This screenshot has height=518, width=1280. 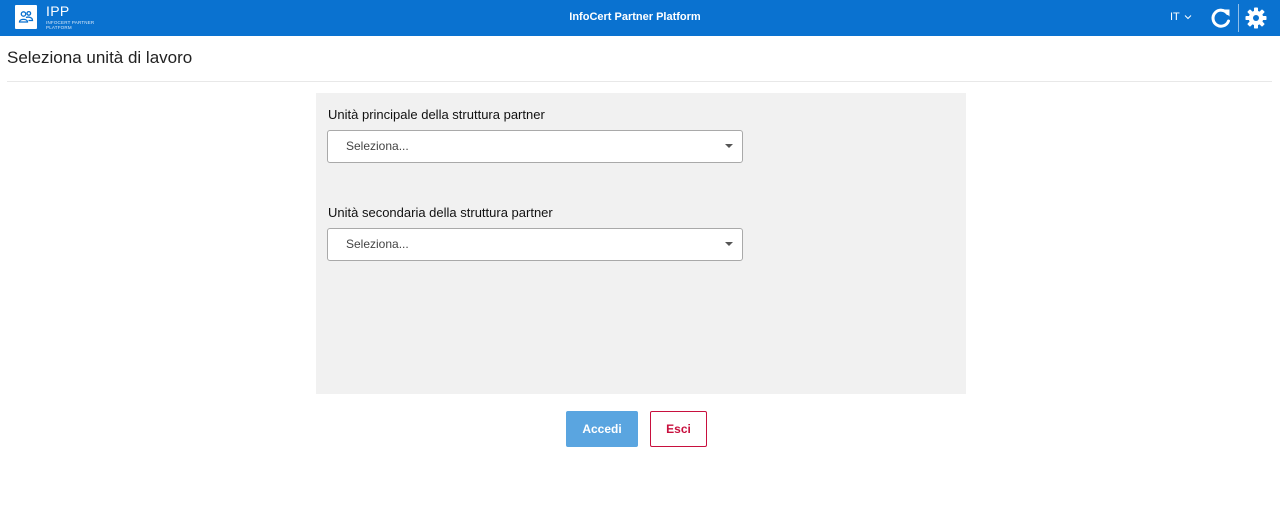 I want to click on language-selector: IT, so click(x=1181, y=17).